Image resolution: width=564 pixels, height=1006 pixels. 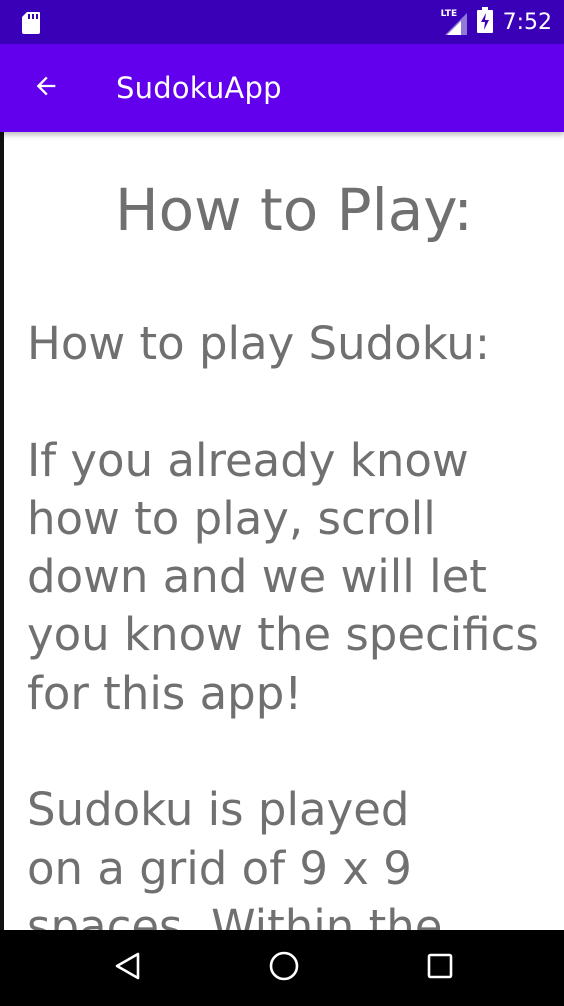 What do you see at coordinates (257, 577) in the screenshot?
I see `text-line: down and we will let` at bounding box center [257, 577].